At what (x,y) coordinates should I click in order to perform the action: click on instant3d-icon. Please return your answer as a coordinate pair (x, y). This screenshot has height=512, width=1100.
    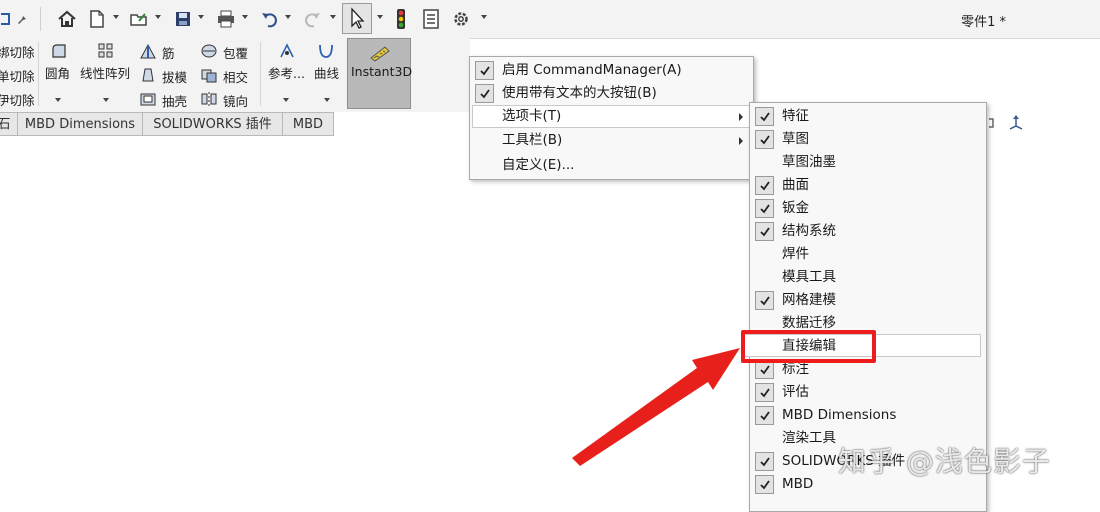
    Looking at the image, I should click on (380, 55).